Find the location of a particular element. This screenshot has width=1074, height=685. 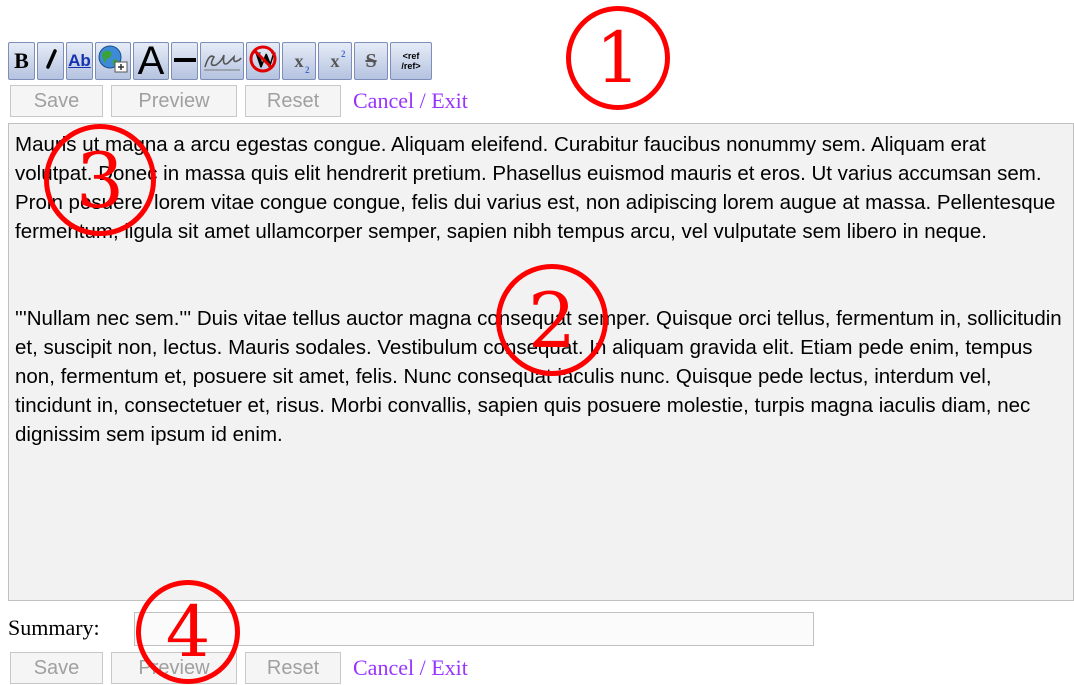

nowiki-button: W is located at coordinates (263, 61).